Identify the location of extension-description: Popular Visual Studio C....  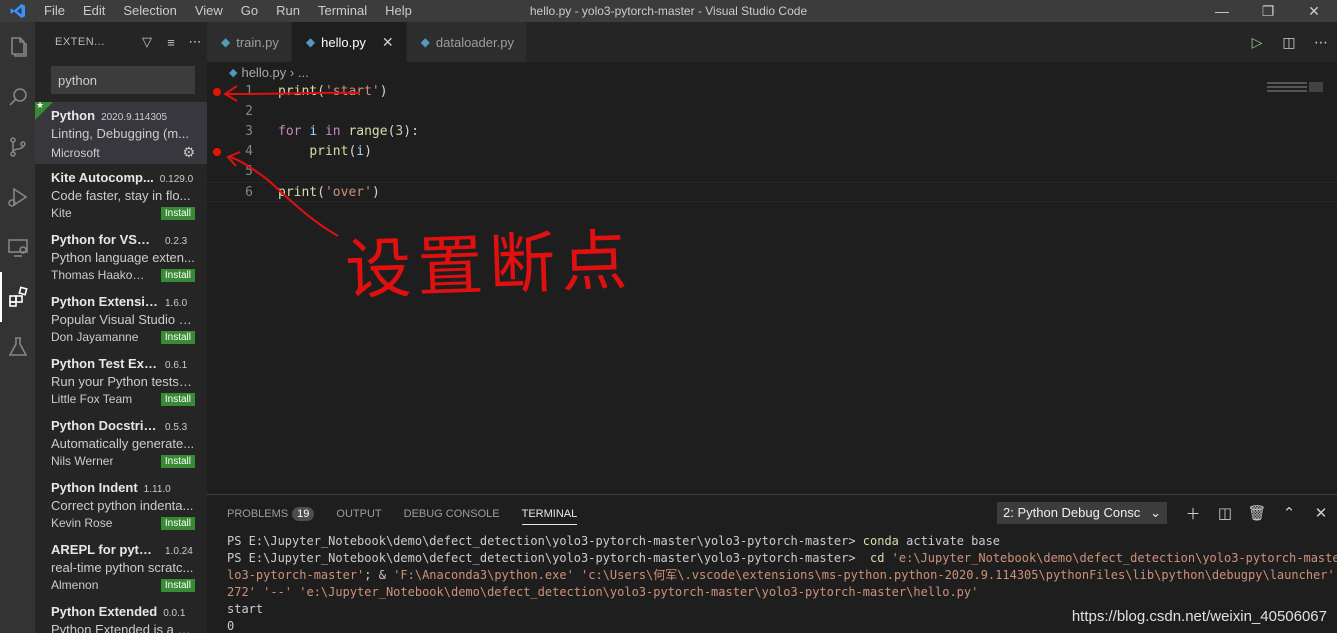
(123, 319).